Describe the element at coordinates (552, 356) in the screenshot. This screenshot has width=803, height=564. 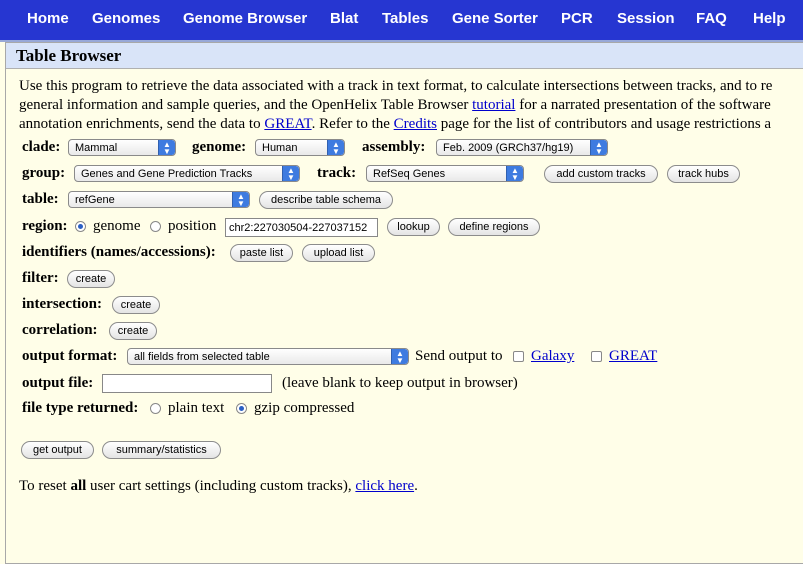
I see `galaxy-link: Galaxy` at that location.